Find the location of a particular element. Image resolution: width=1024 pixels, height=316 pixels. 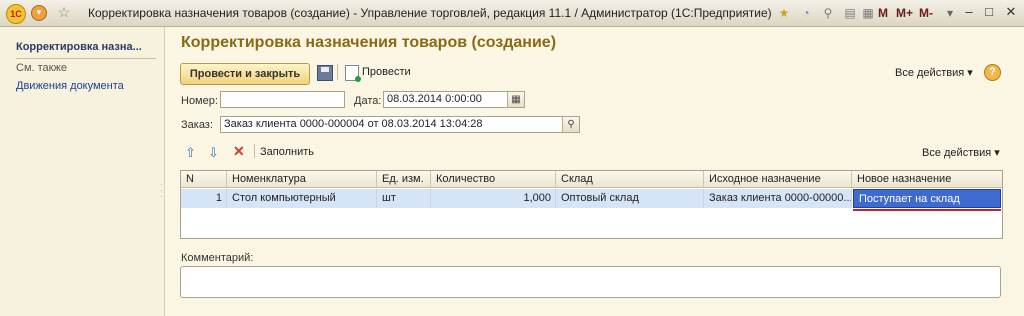

comment-label: Комментарий: is located at coordinates (217, 258).